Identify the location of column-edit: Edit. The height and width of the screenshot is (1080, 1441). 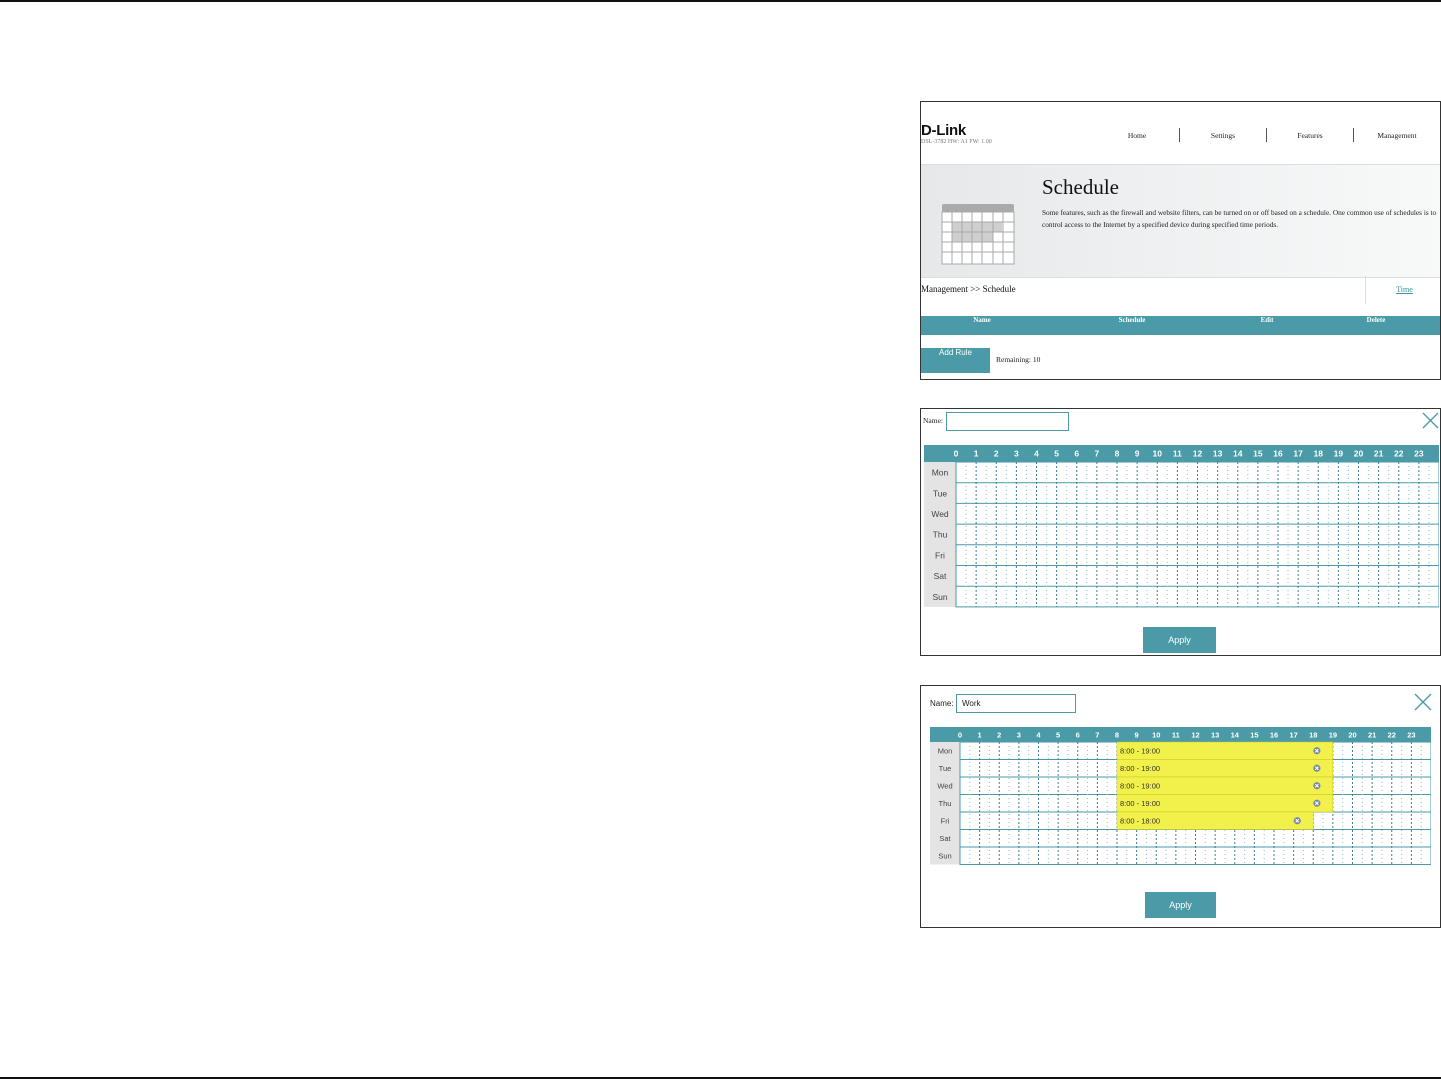
(1267, 320).